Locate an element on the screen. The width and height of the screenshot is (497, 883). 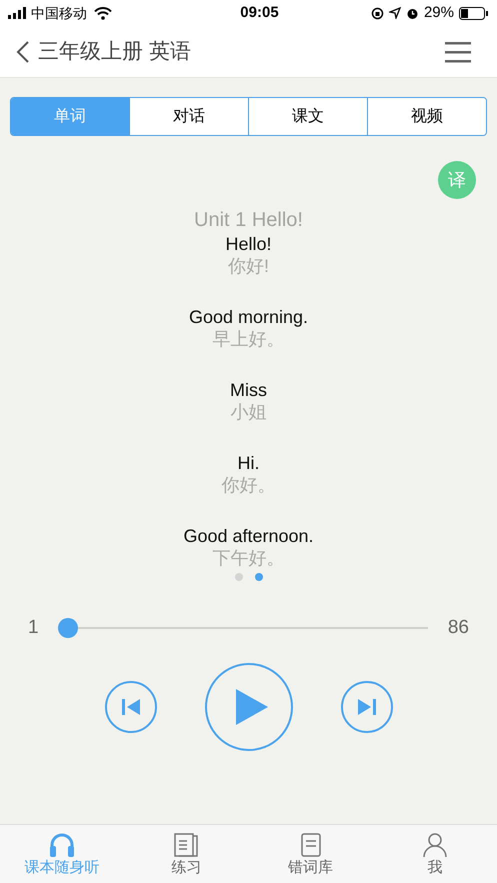
location-icon is located at coordinates (394, 13).